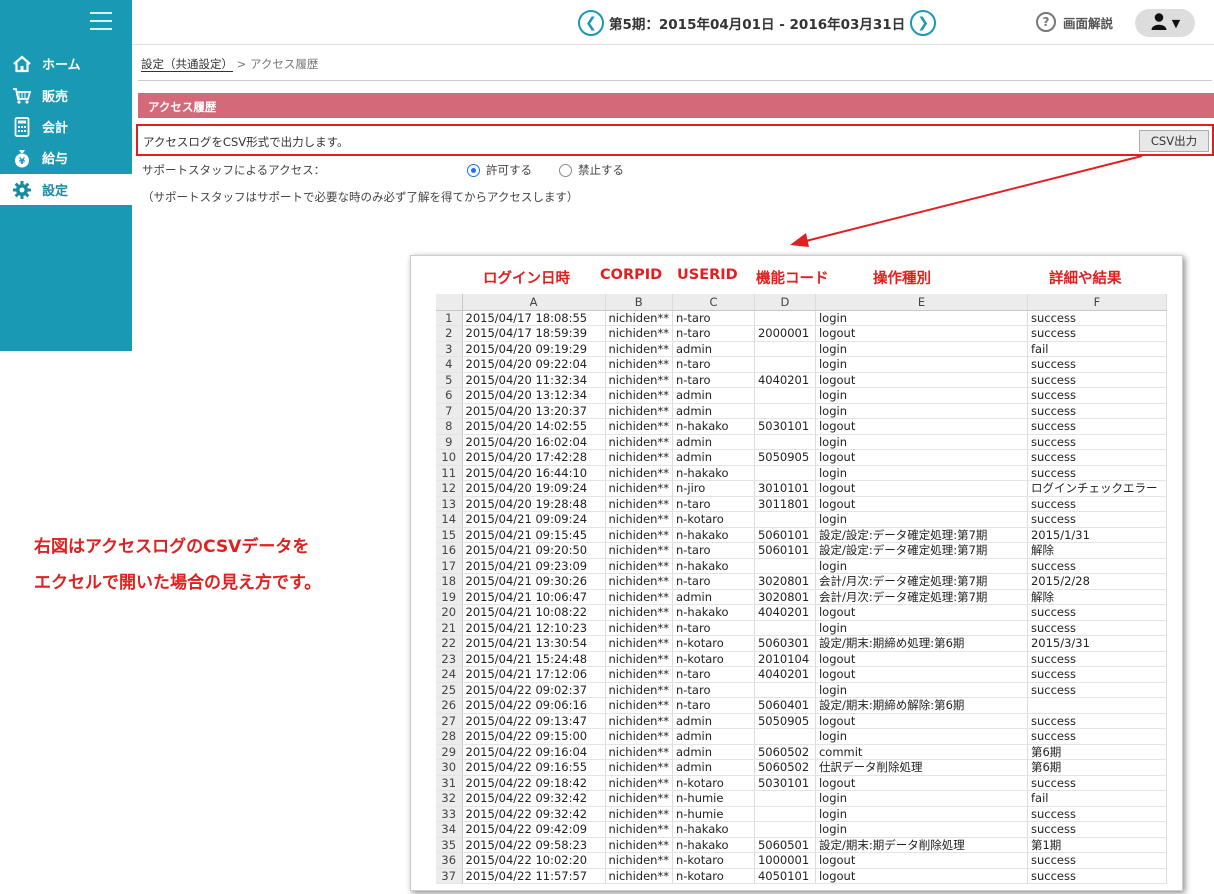  What do you see at coordinates (534, 550) in the screenshot?
I see `table-cell: 2015/04/21 09:20:50` at bounding box center [534, 550].